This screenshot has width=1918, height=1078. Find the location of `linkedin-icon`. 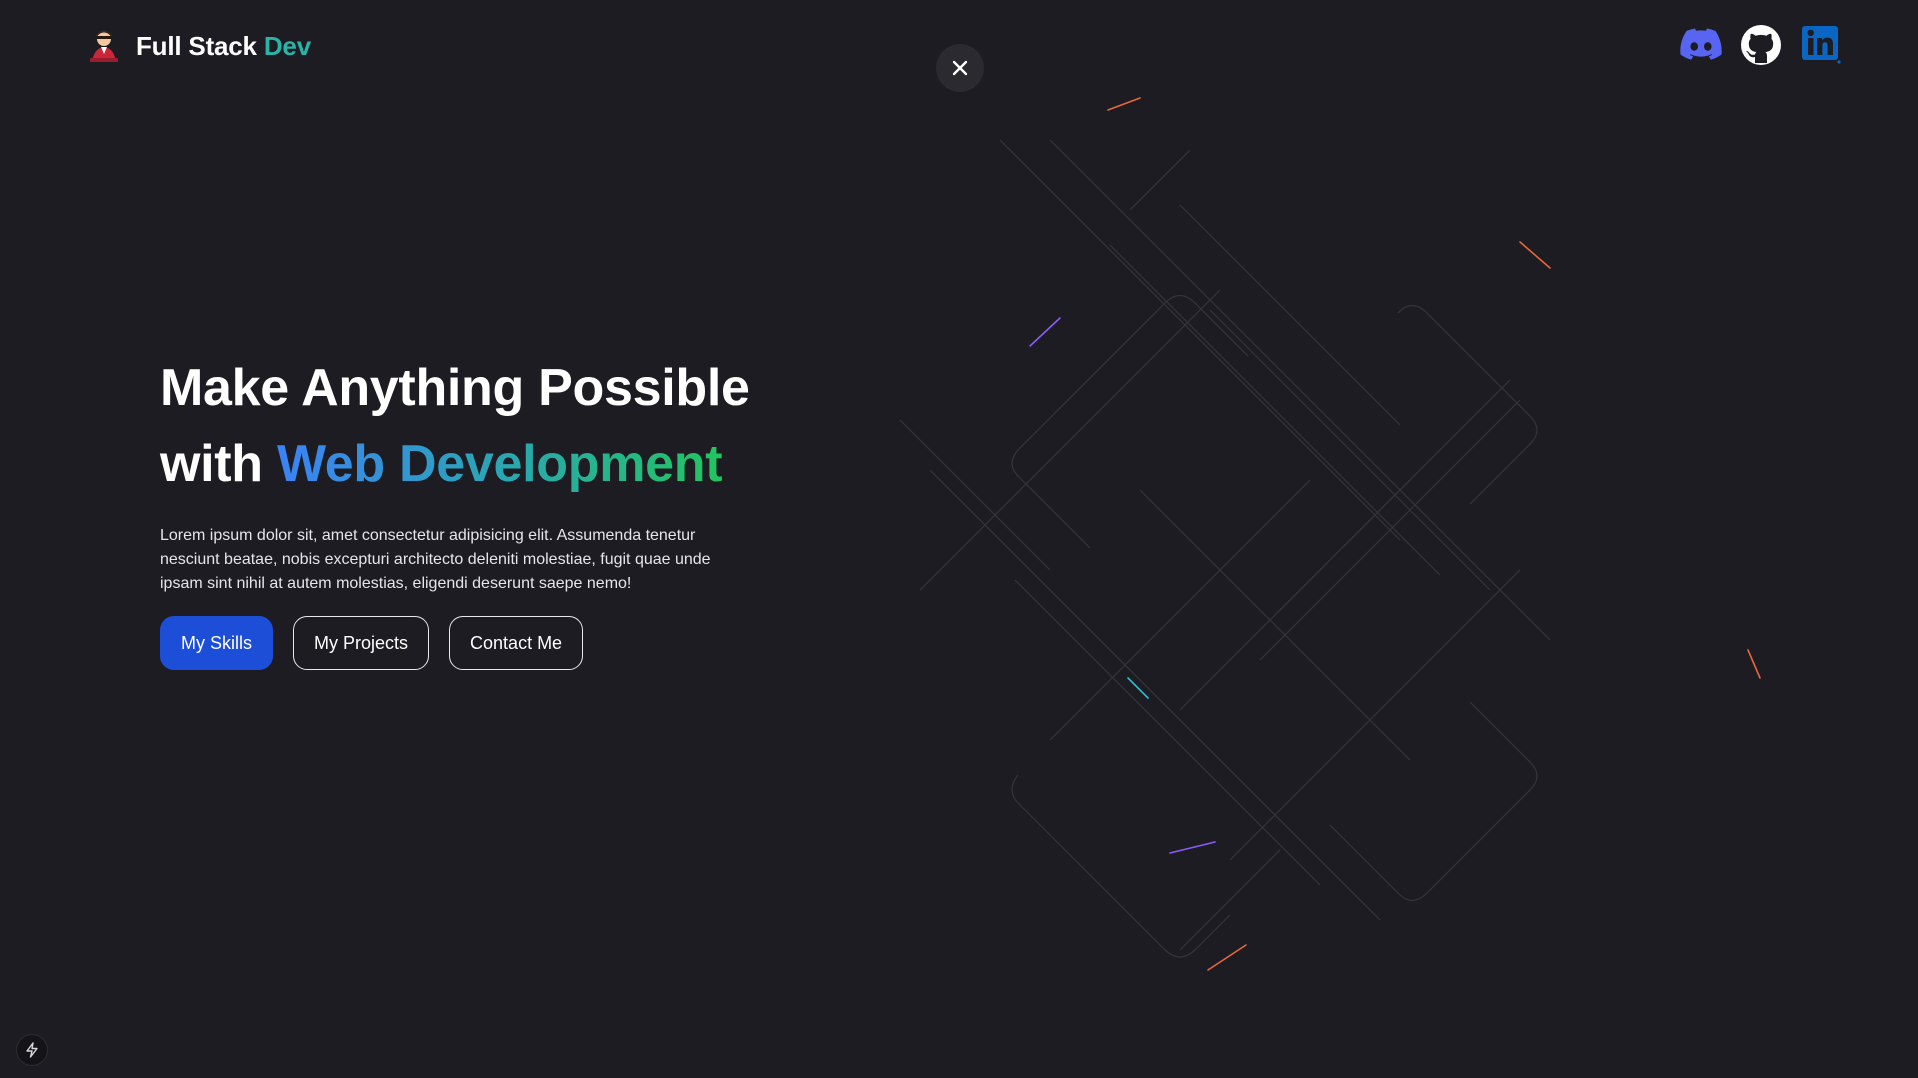

linkedin-icon is located at coordinates (1821, 45).